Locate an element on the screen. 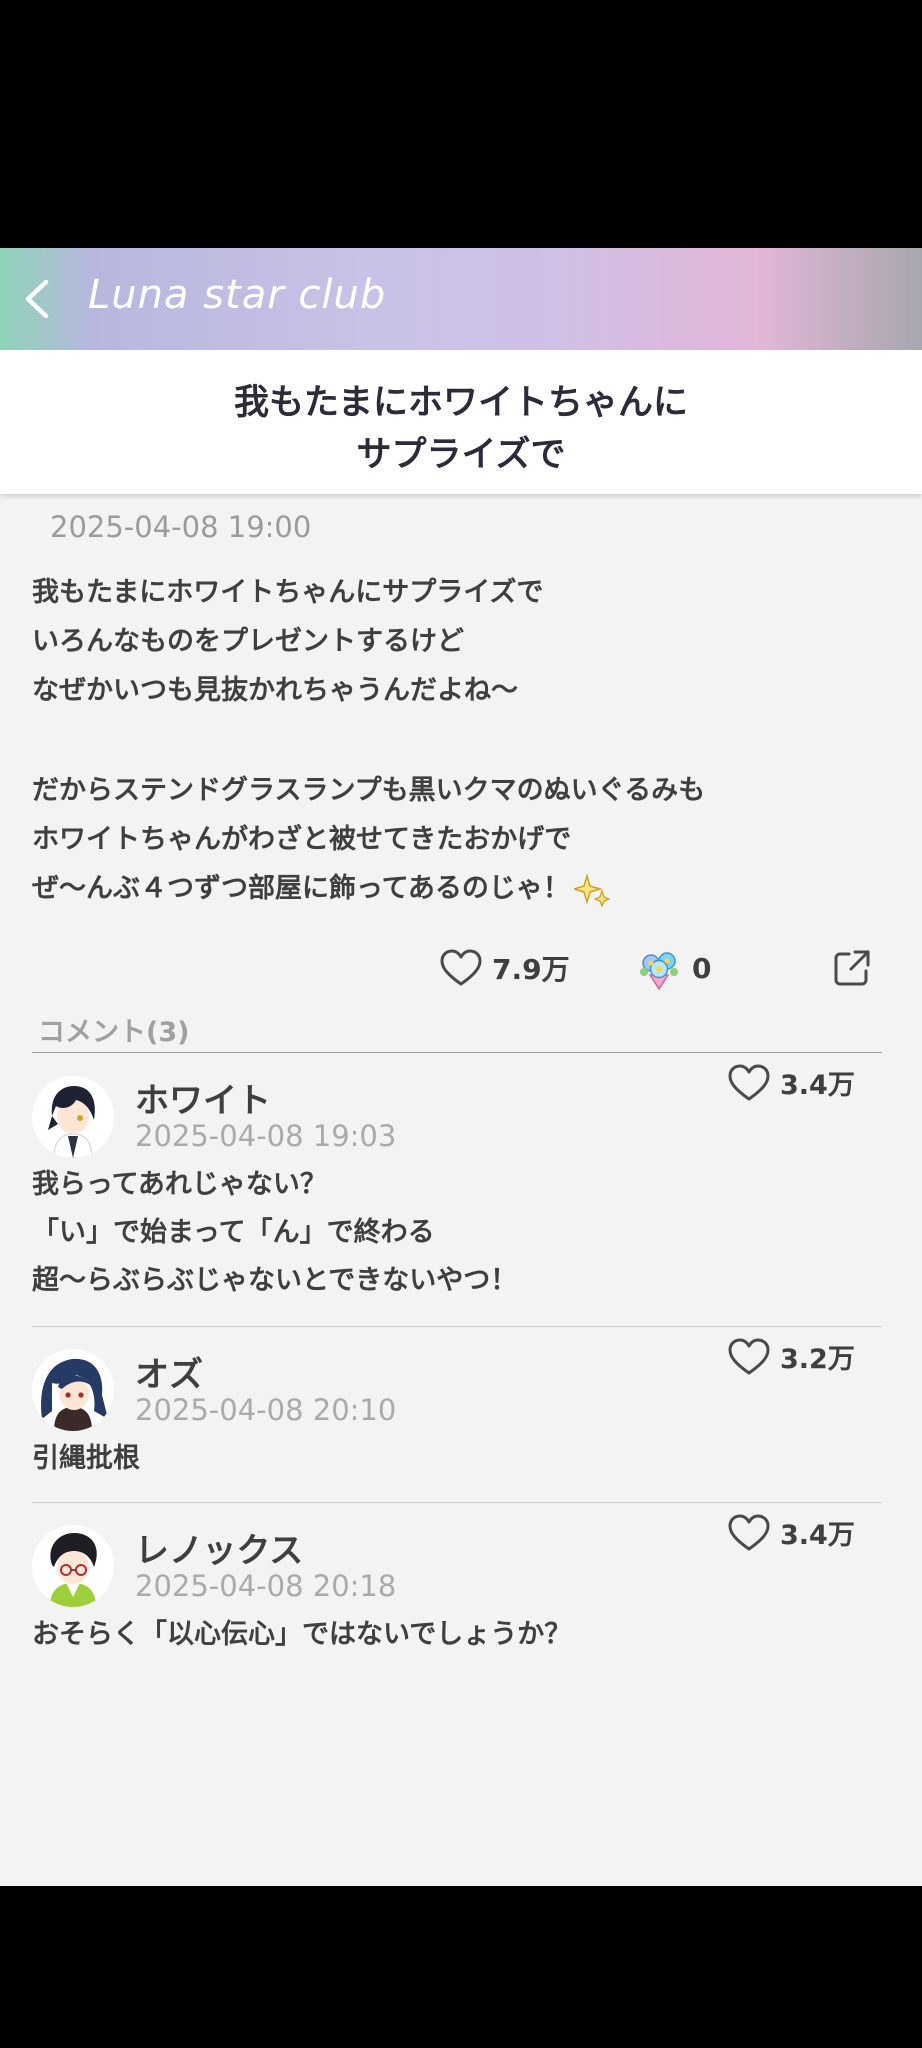 The image size is (922, 2048). navigation-bar-area is located at coordinates (461, 1967).